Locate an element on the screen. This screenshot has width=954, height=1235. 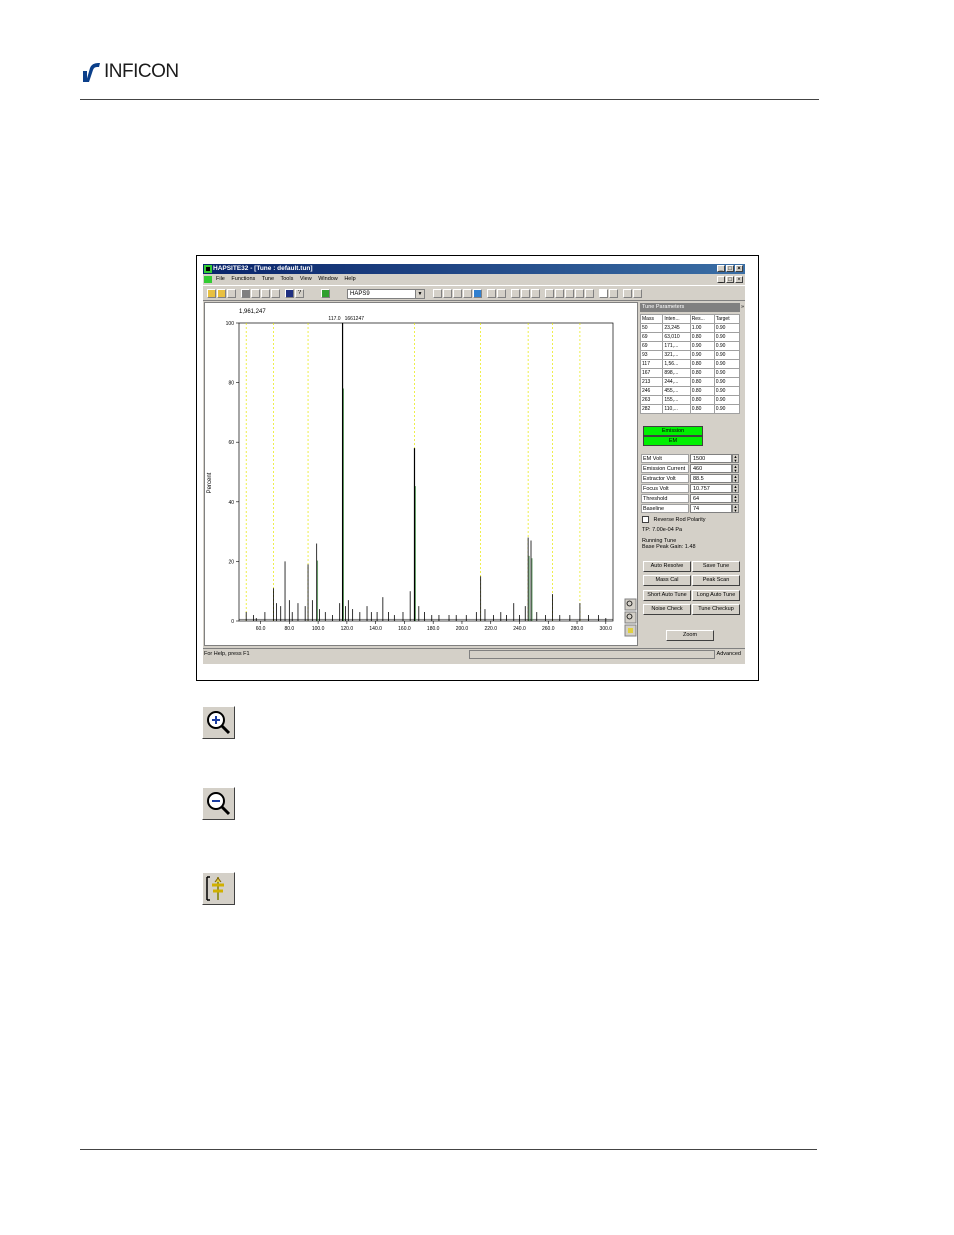
tune-icon is located at coordinates (637, 293).